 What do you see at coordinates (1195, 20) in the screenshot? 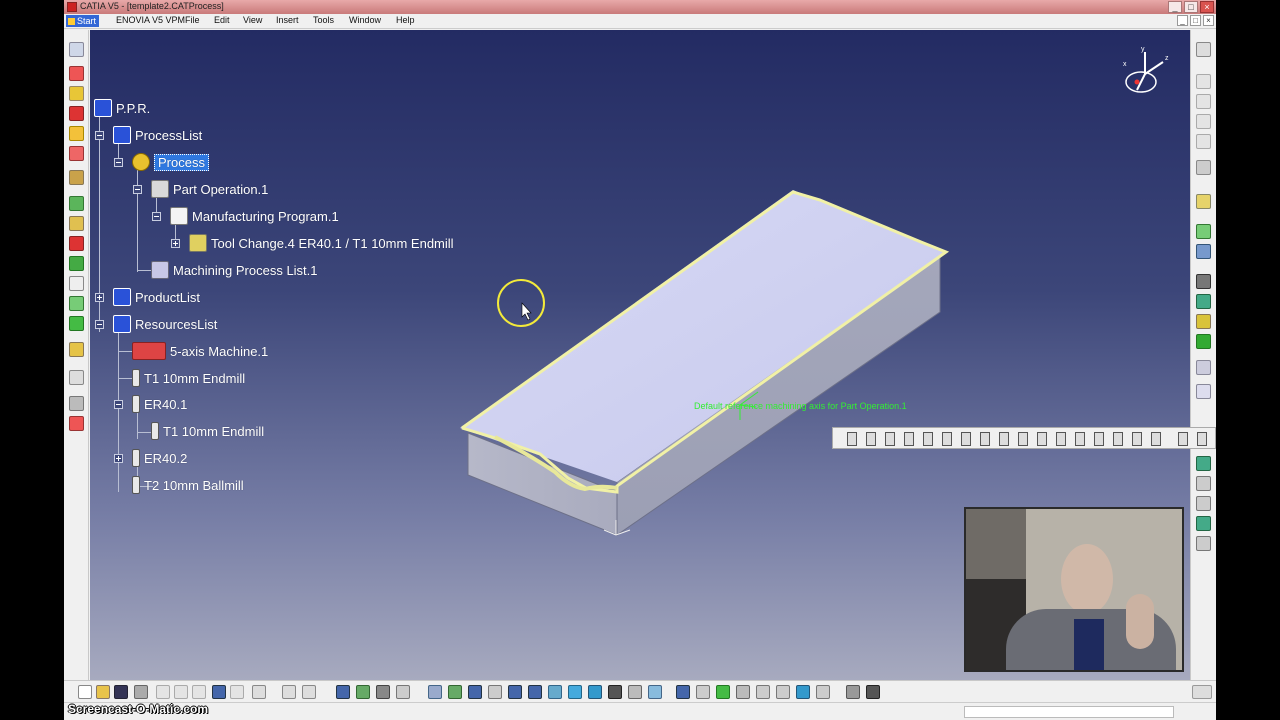
I see `doc-restore-button: □` at bounding box center [1195, 20].